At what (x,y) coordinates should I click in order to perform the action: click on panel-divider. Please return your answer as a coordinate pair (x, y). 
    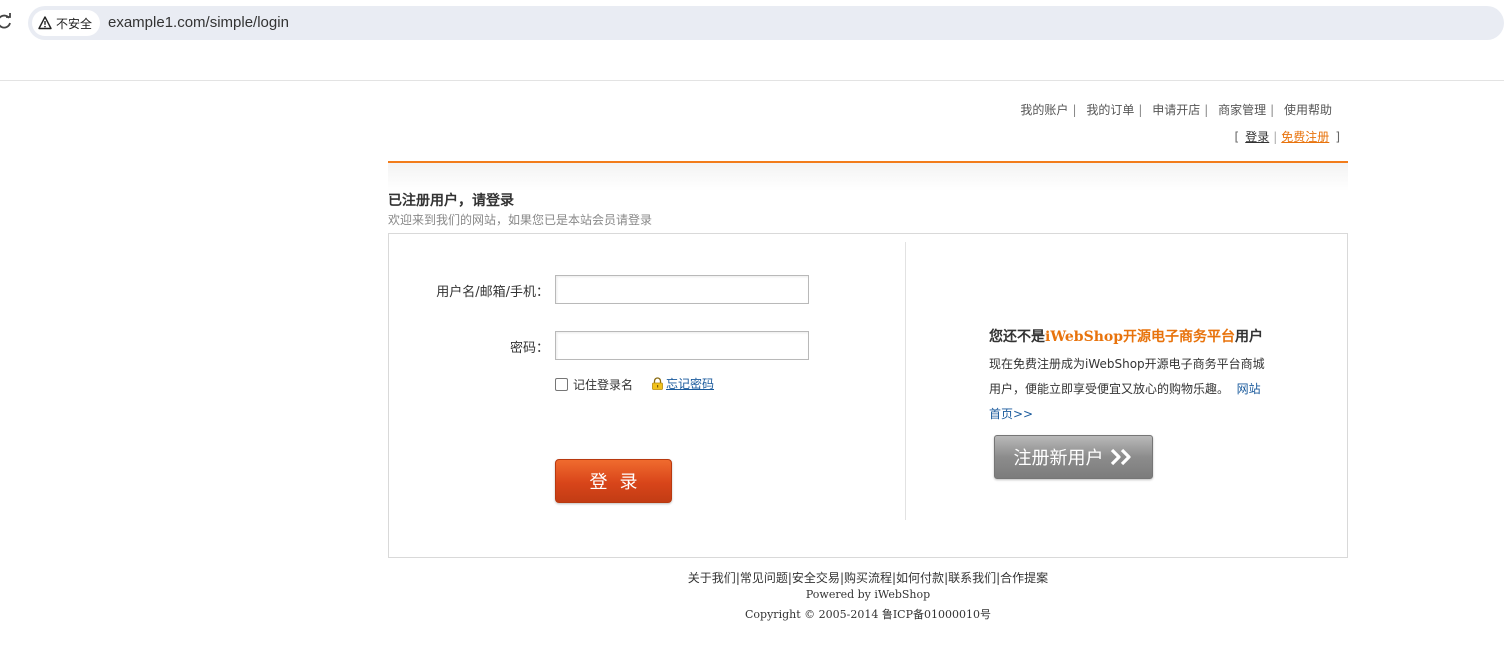
    Looking at the image, I should click on (905, 381).